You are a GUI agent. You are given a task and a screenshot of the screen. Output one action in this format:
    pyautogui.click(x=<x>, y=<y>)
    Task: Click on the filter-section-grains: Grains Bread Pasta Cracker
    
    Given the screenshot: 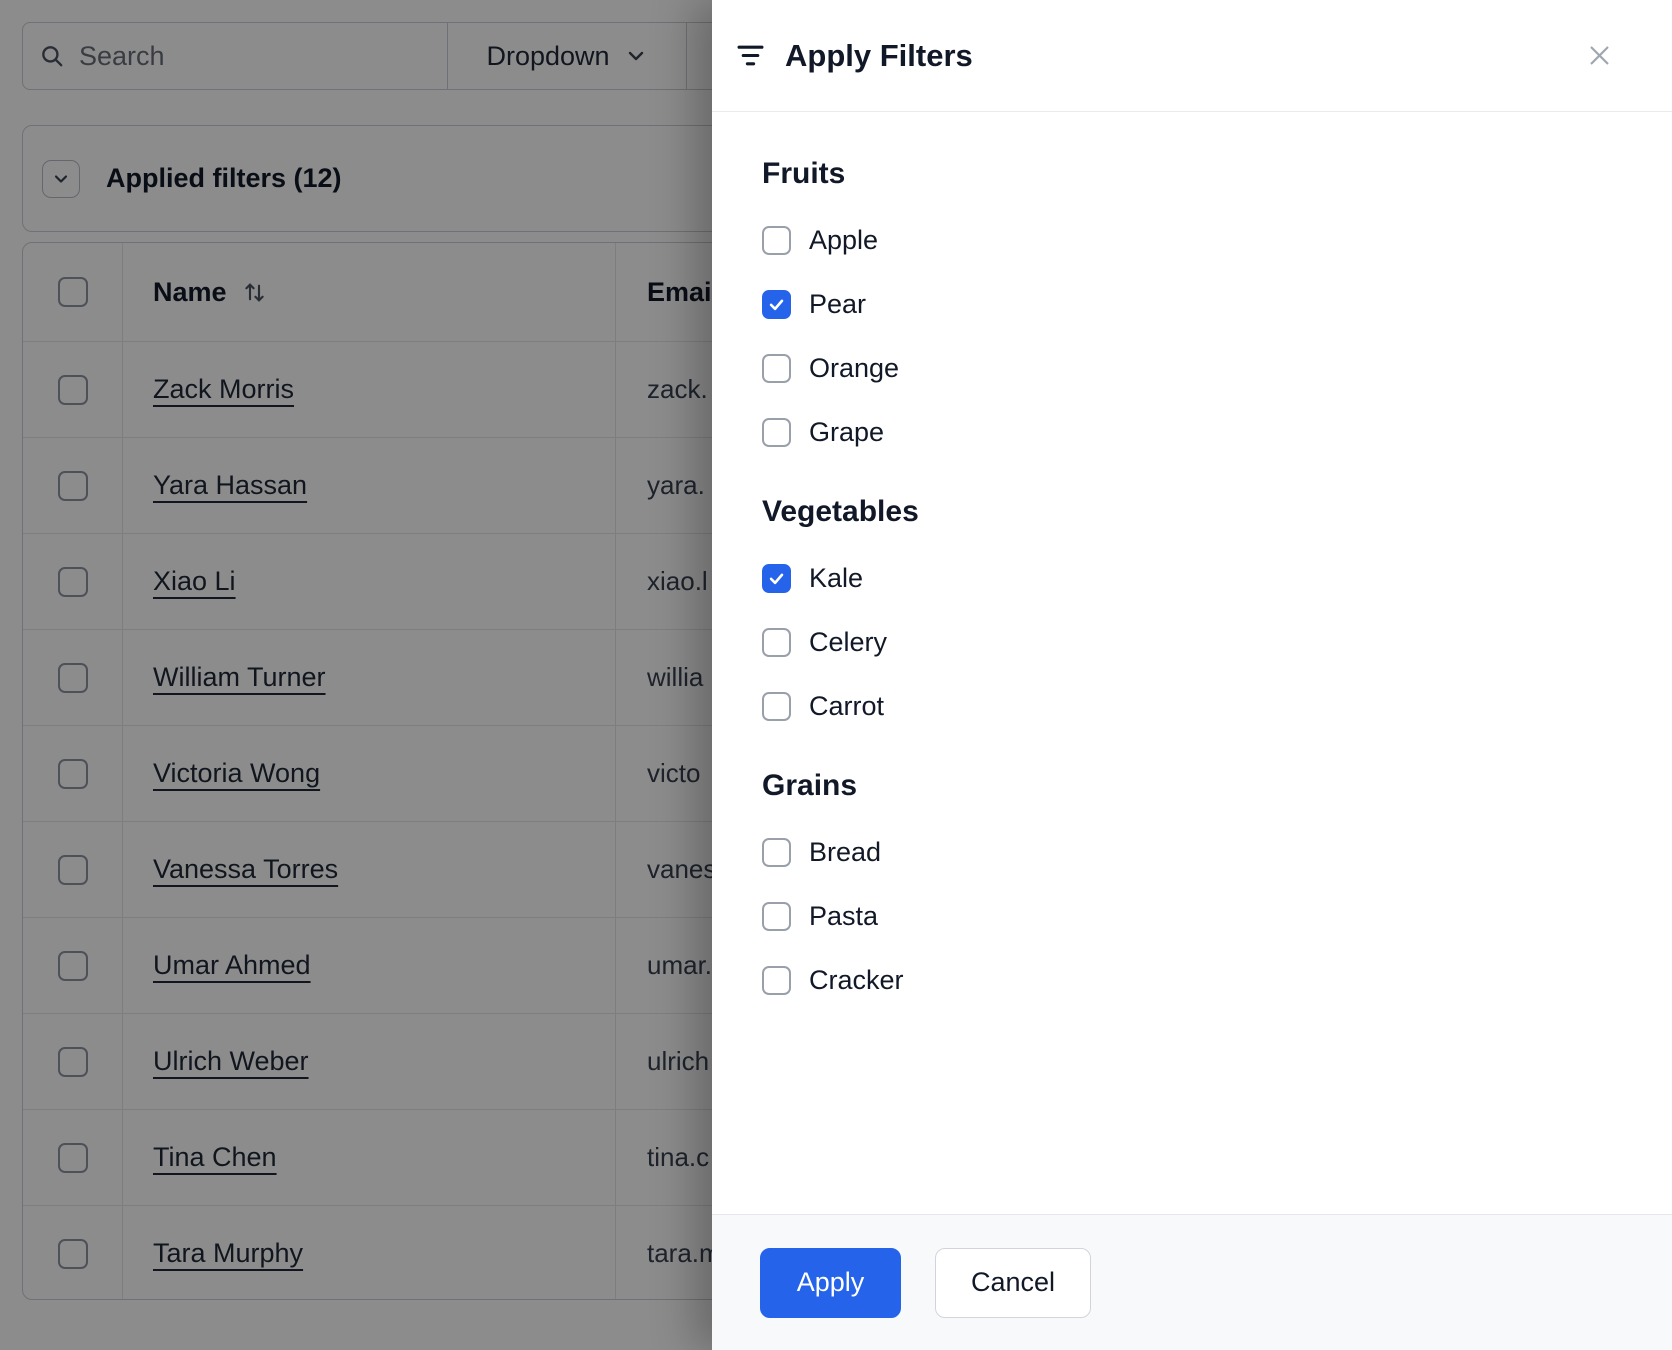 What is the action you would take?
    pyautogui.click(x=1192, y=890)
    